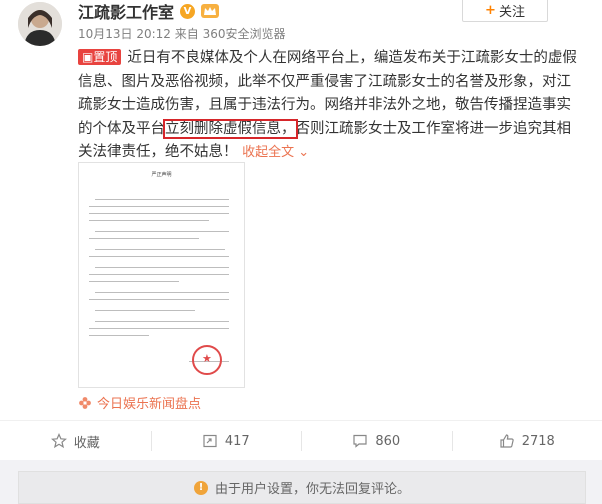 This screenshot has height=504, width=602. I want to click on pinned-badge: ▣置顶, so click(99, 57).